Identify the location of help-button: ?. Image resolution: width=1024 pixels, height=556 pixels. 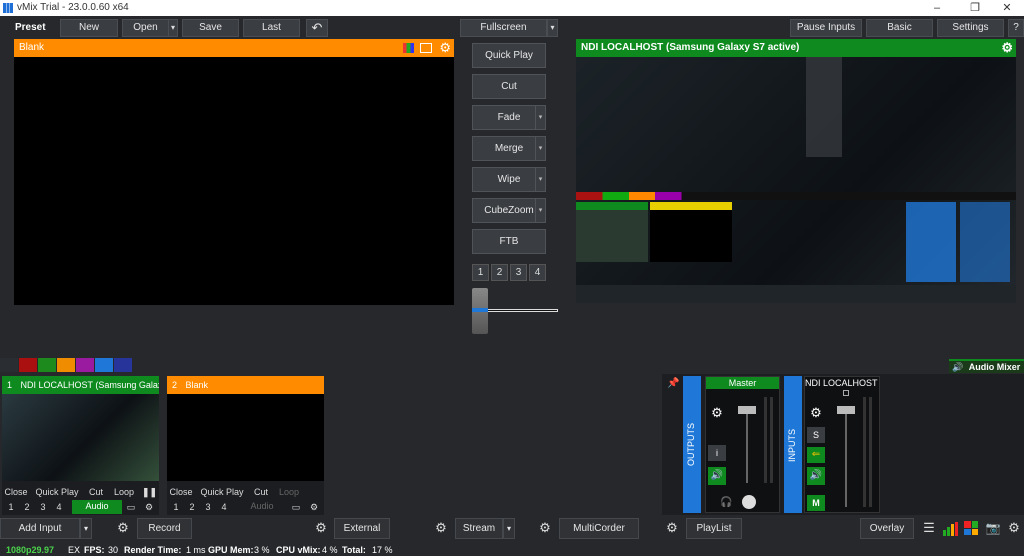
(1016, 28).